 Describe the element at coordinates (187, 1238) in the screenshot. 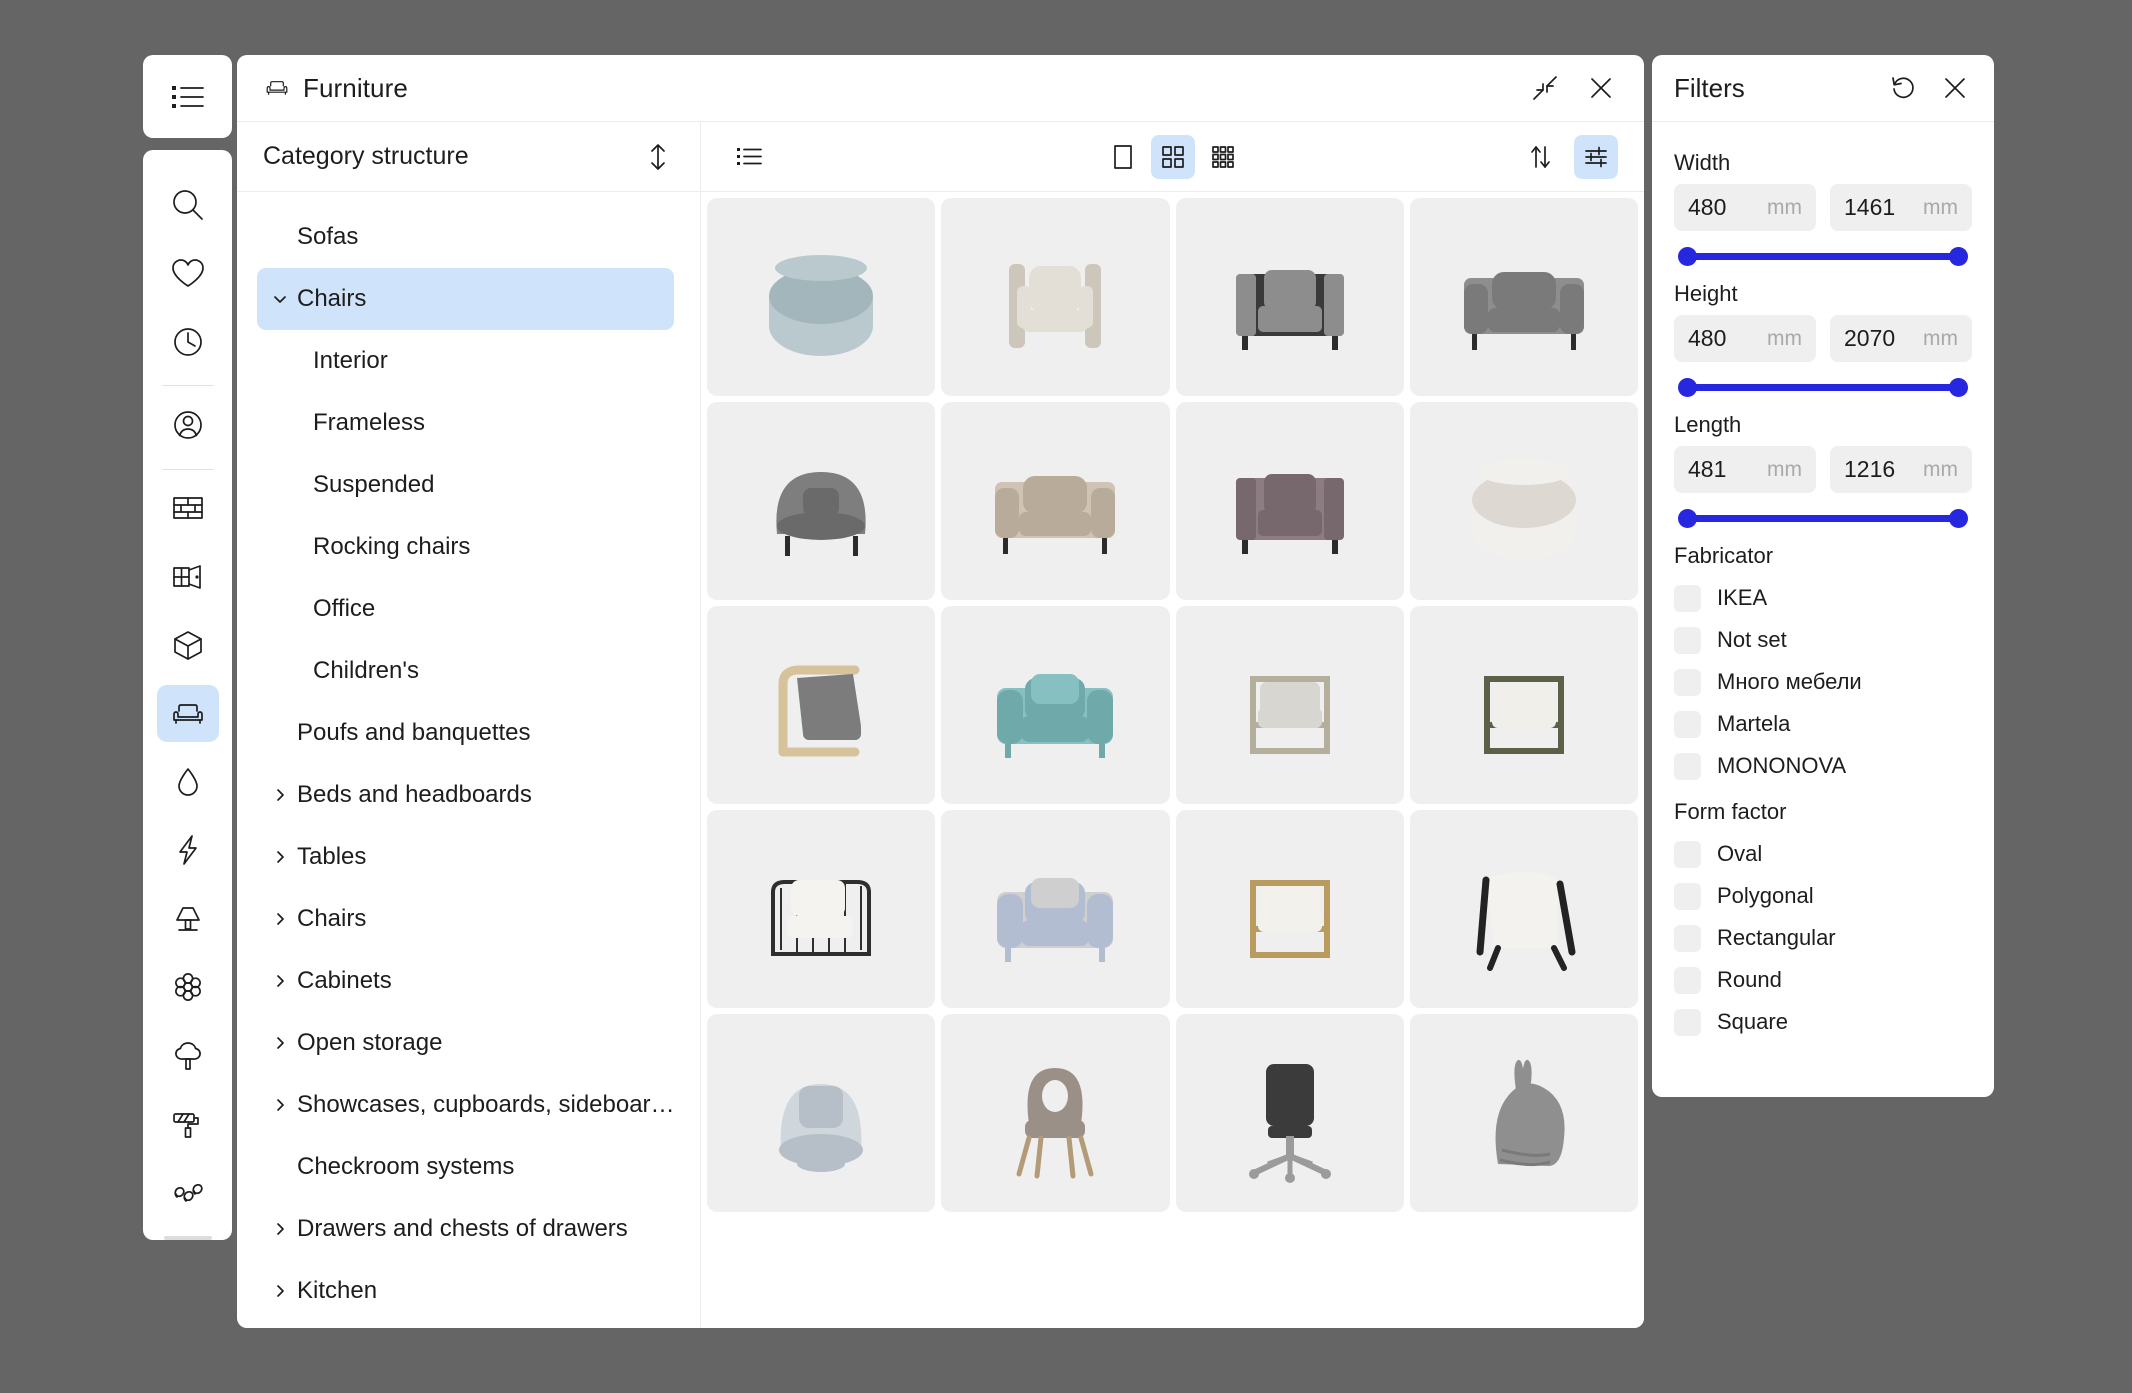

I see `rail-scroll-handle` at that location.